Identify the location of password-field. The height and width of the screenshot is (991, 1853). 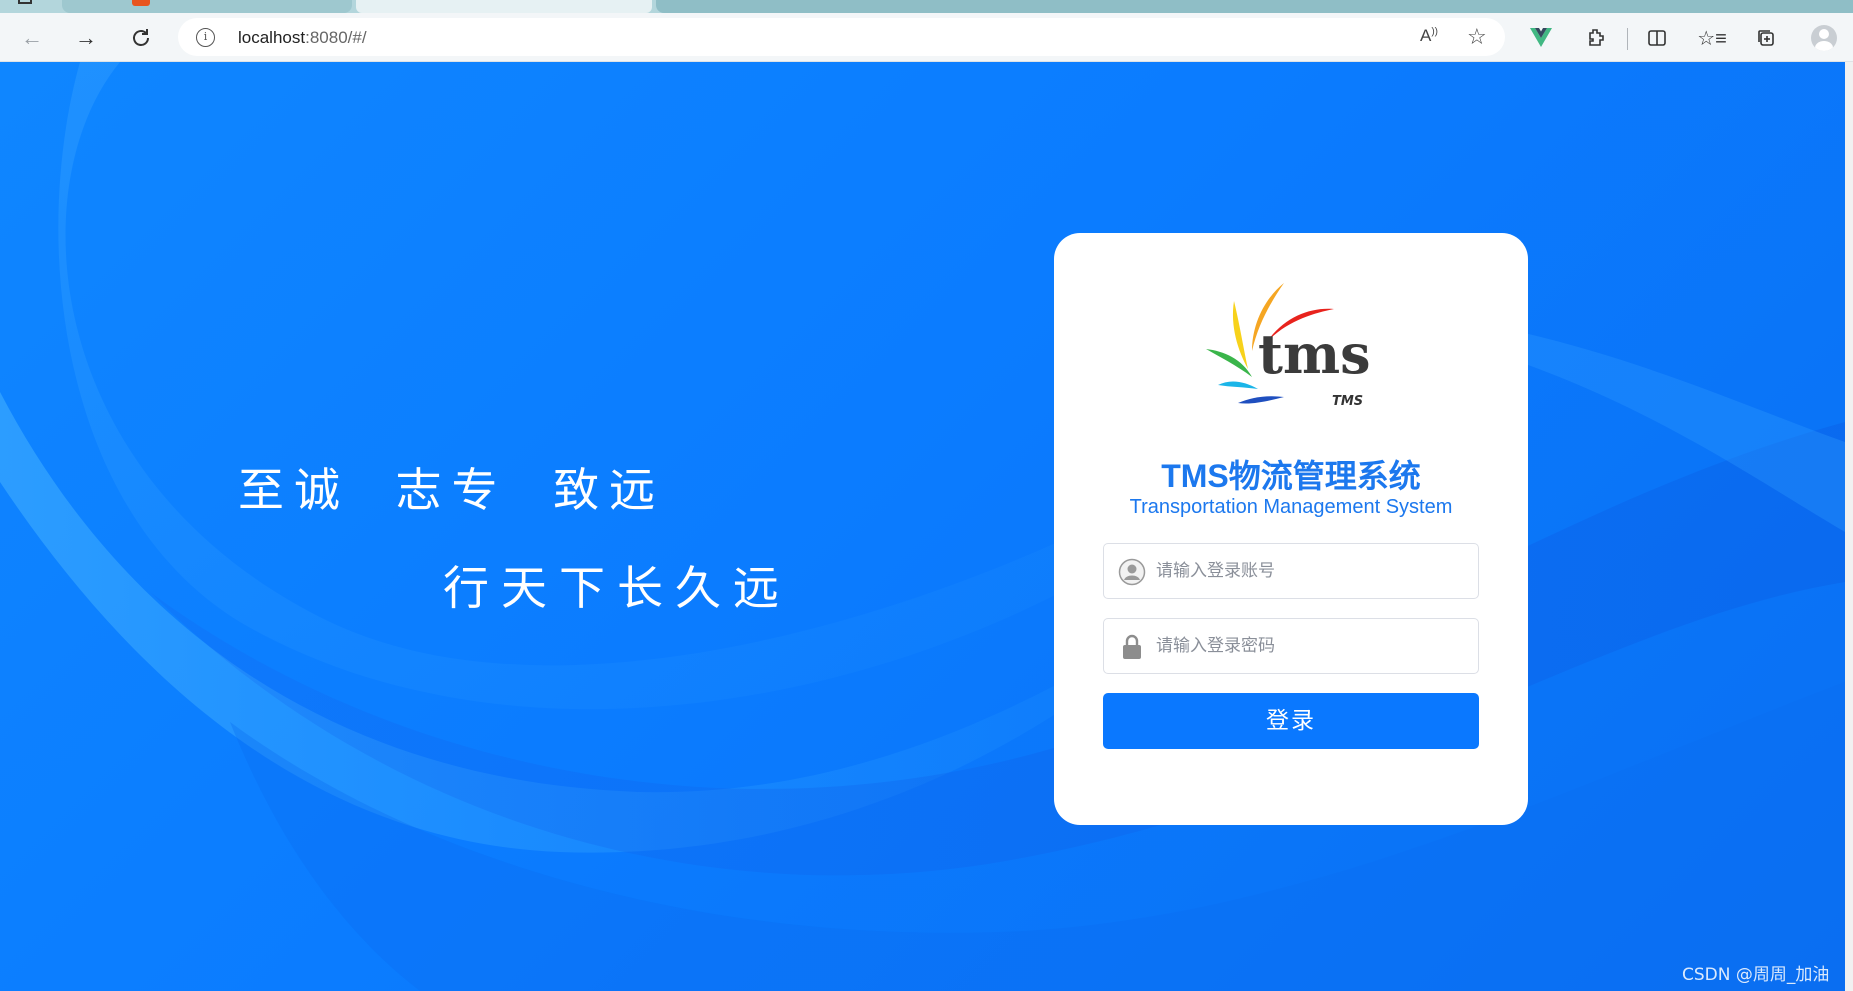
(1291, 646).